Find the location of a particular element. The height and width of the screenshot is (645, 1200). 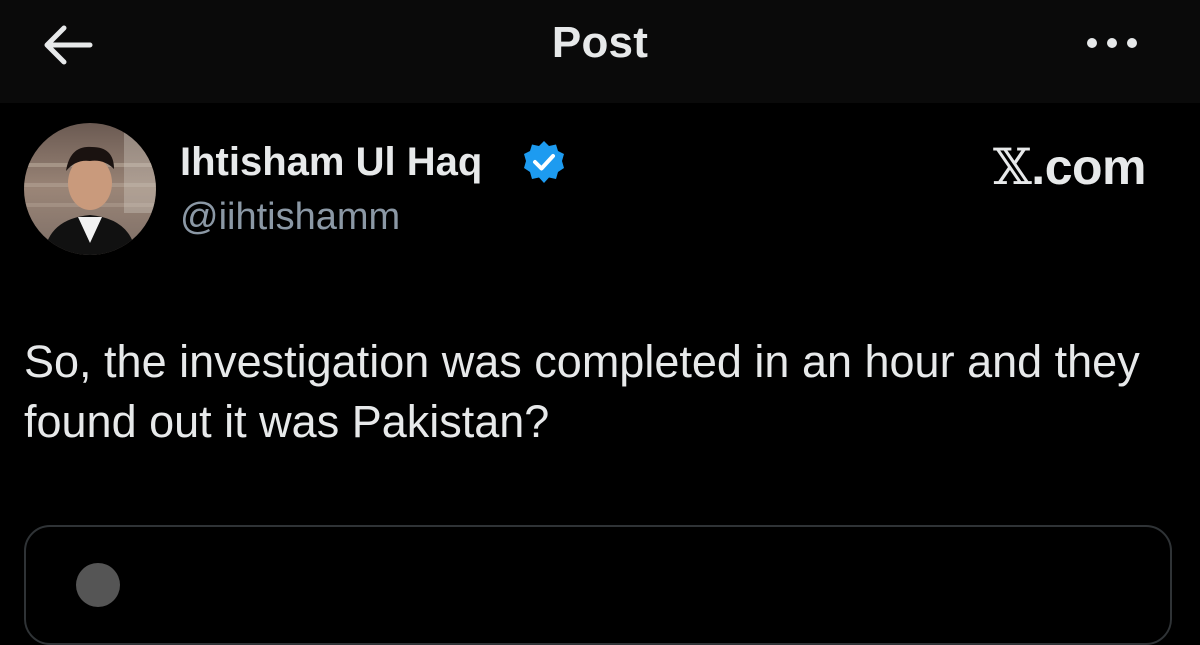

more-options-button is located at coordinates (1112, 43).